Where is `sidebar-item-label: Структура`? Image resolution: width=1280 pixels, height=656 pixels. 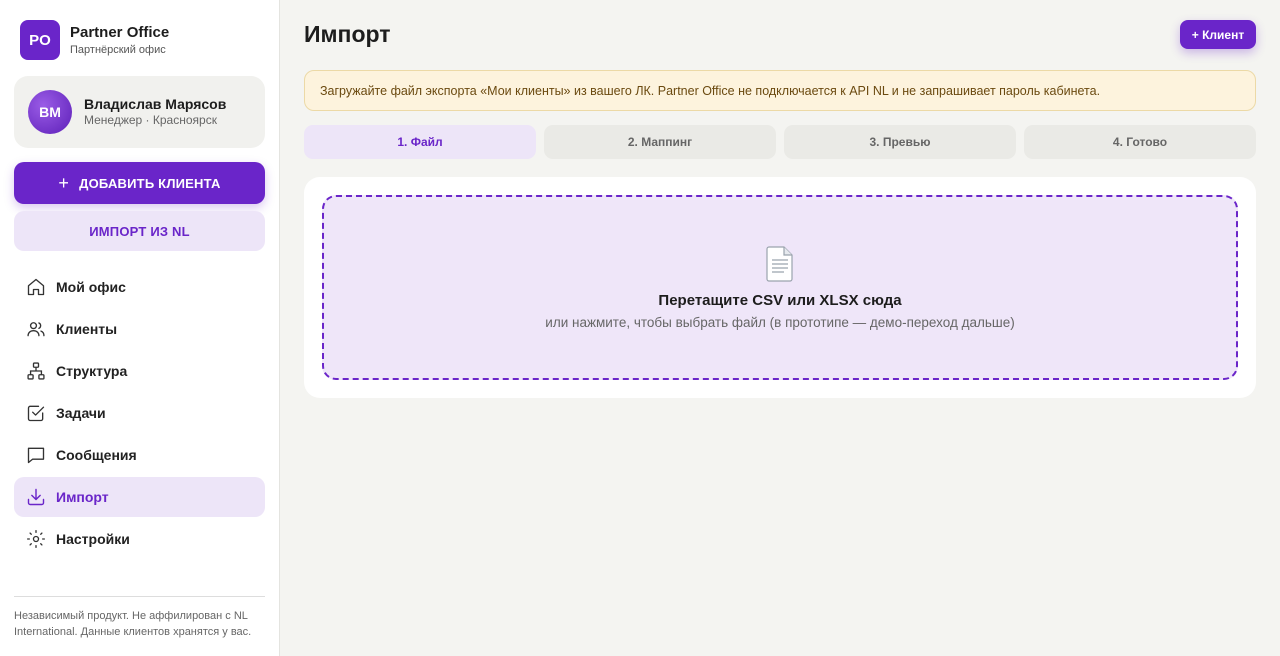 sidebar-item-label: Структура is located at coordinates (92, 371).